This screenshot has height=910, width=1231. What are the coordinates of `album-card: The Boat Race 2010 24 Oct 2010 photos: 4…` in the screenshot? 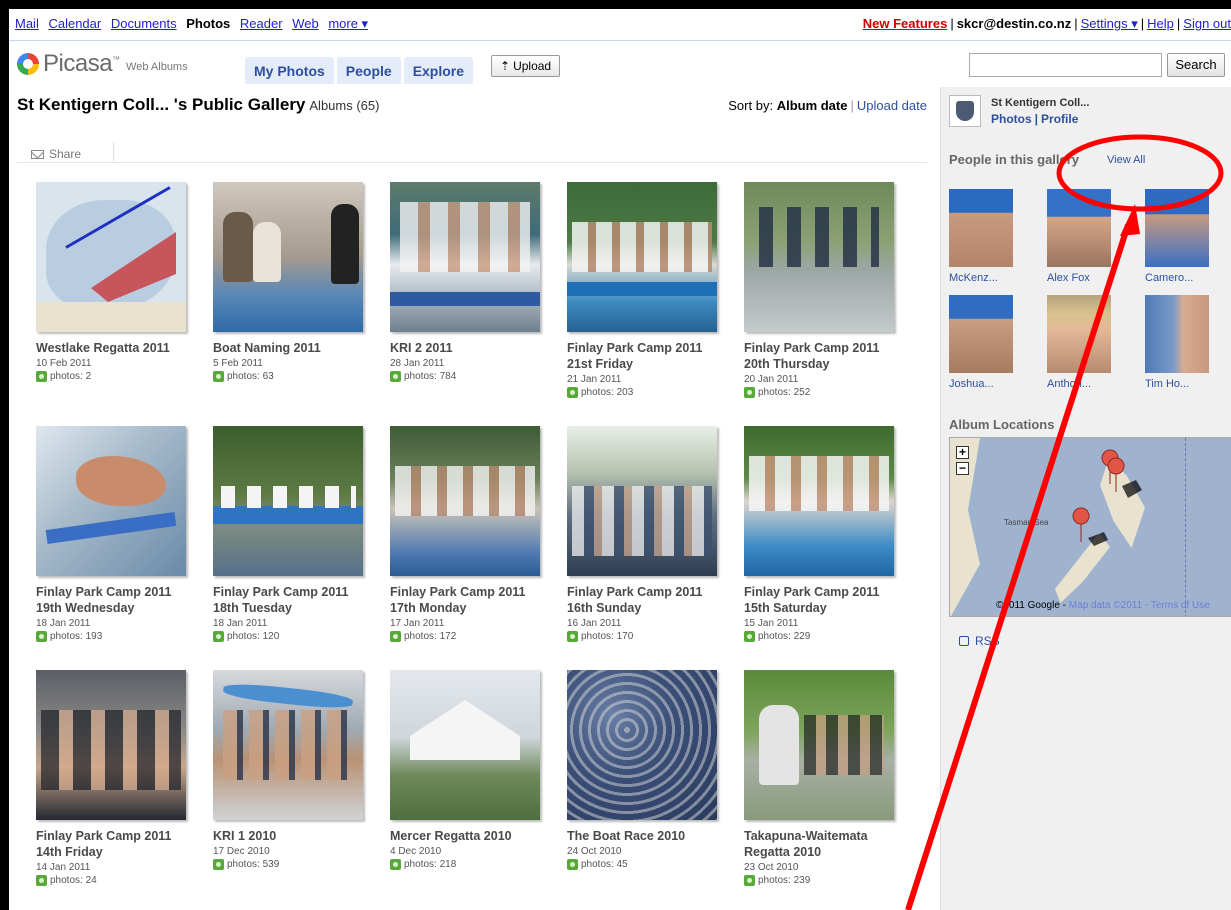 It's located at (644, 770).